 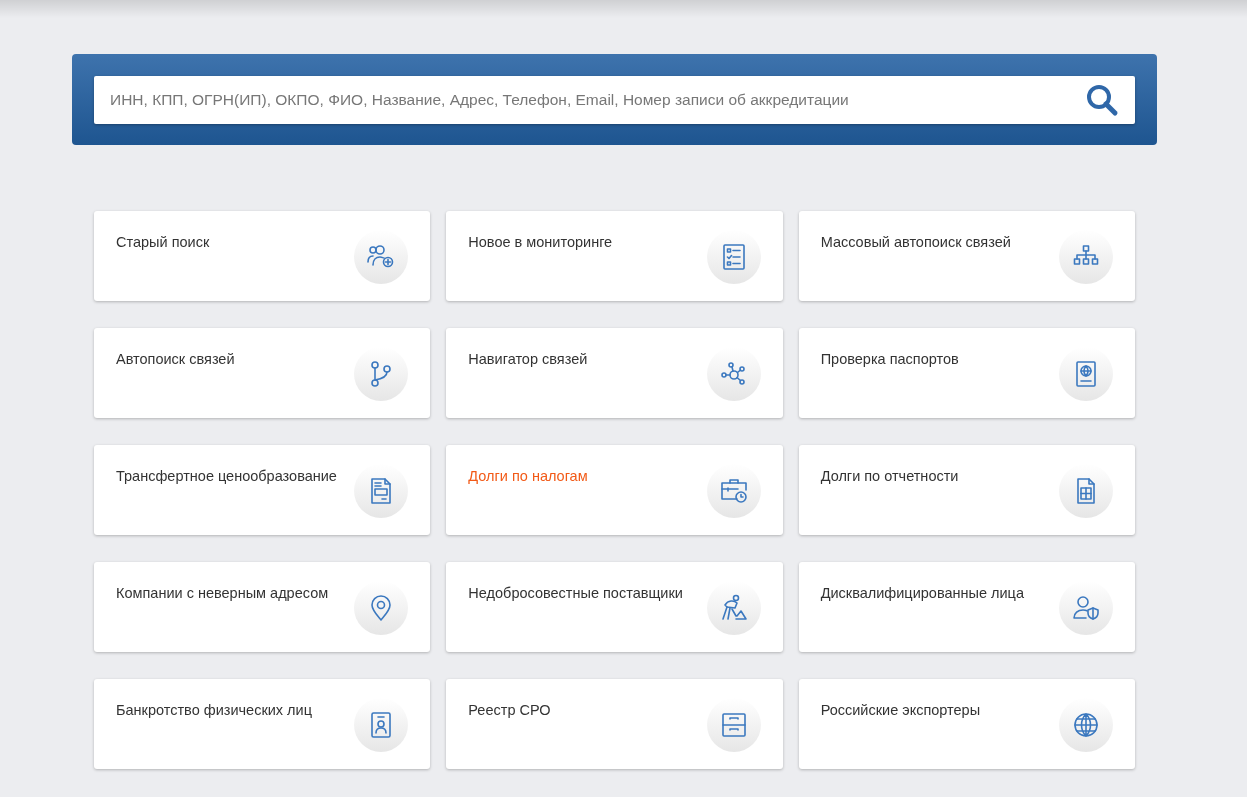 What do you see at coordinates (262, 373) in the screenshot?
I see `menu-tile: Автопоиск связей` at bounding box center [262, 373].